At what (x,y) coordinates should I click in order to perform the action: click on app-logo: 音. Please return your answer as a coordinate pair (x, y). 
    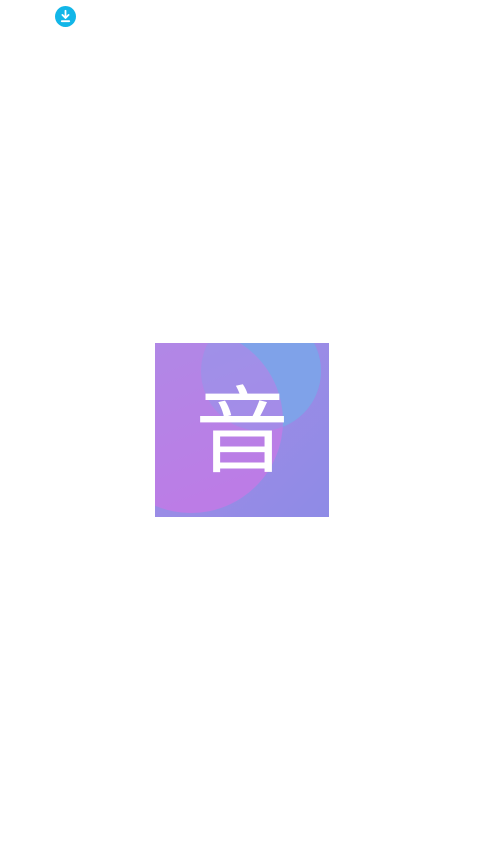
    Looking at the image, I should click on (242, 430).